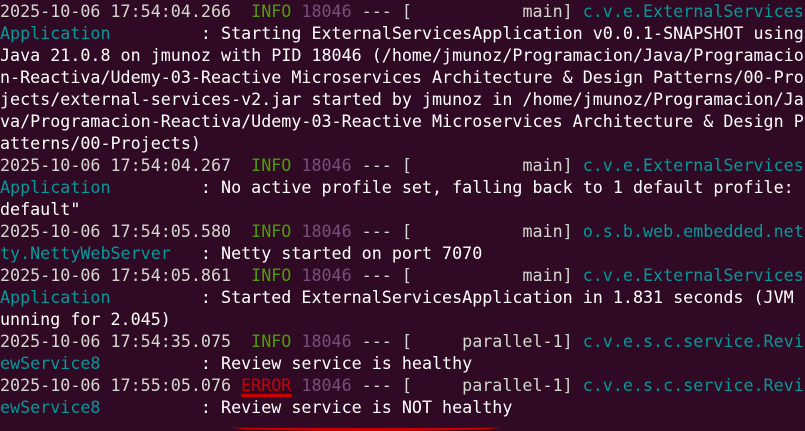 The width and height of the screenshot is (805, 431). I want to click on log-segment-msg: atterns/00-Projects), so click(100, 143).